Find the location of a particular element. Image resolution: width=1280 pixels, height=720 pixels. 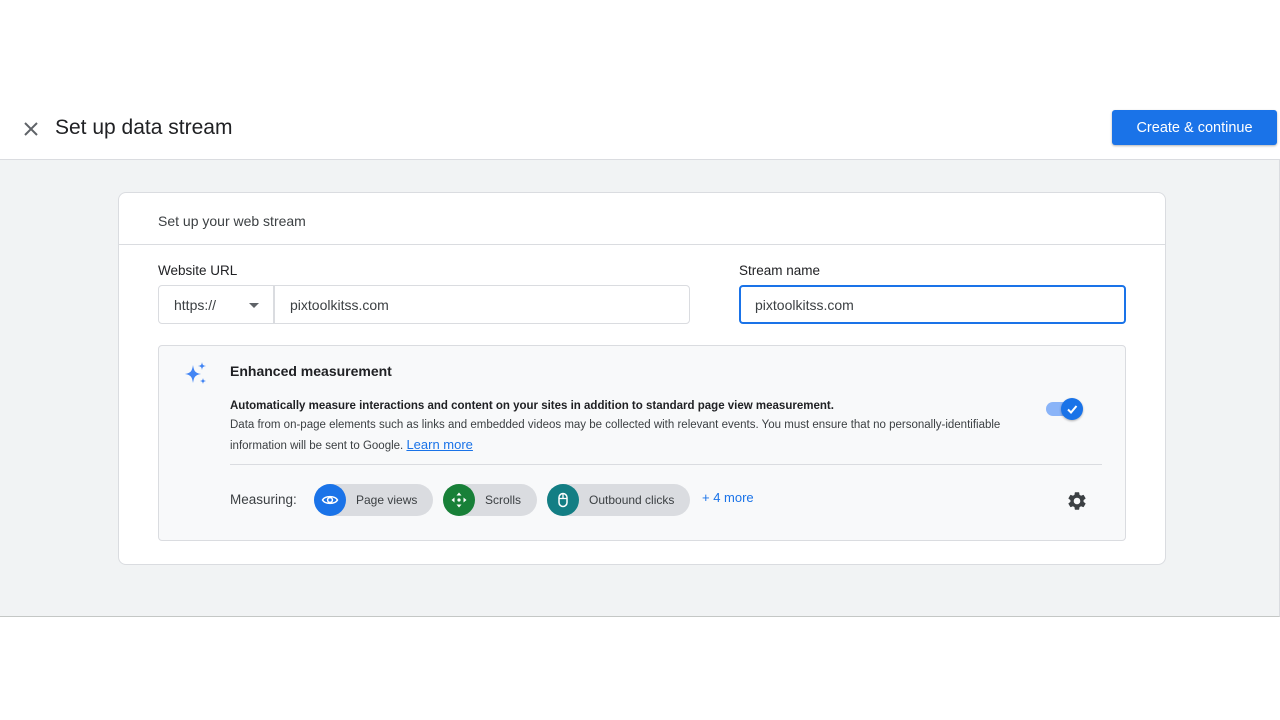

protocol-select: https:// is located at coordinates (216, 304).